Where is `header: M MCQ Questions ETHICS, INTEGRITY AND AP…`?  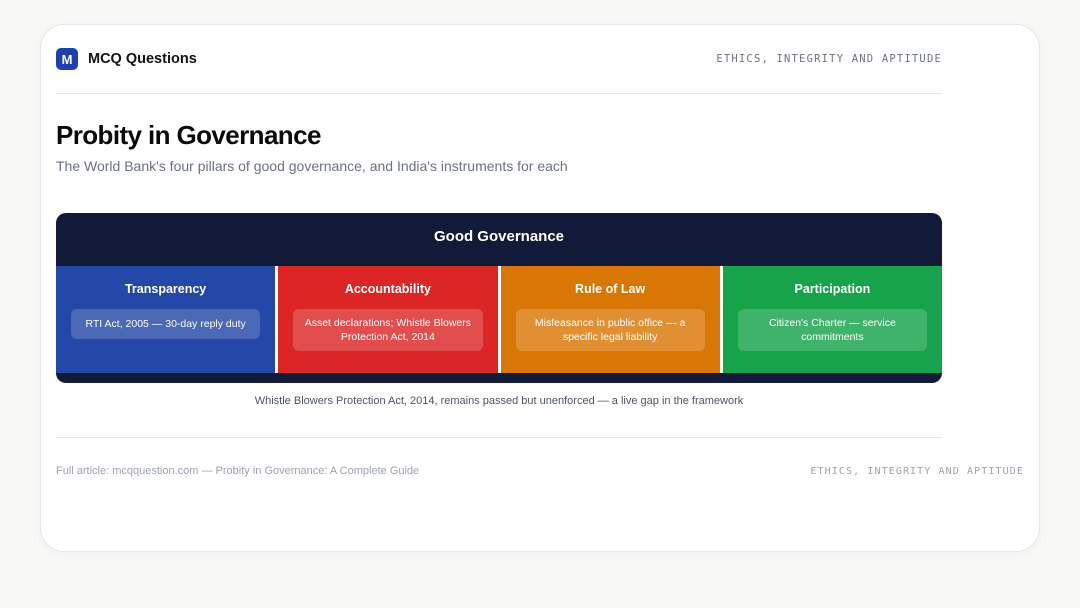 header: M MCQ Questions ETHICS, INTEGRITY AND AP… is located at coordinates (499, 71).